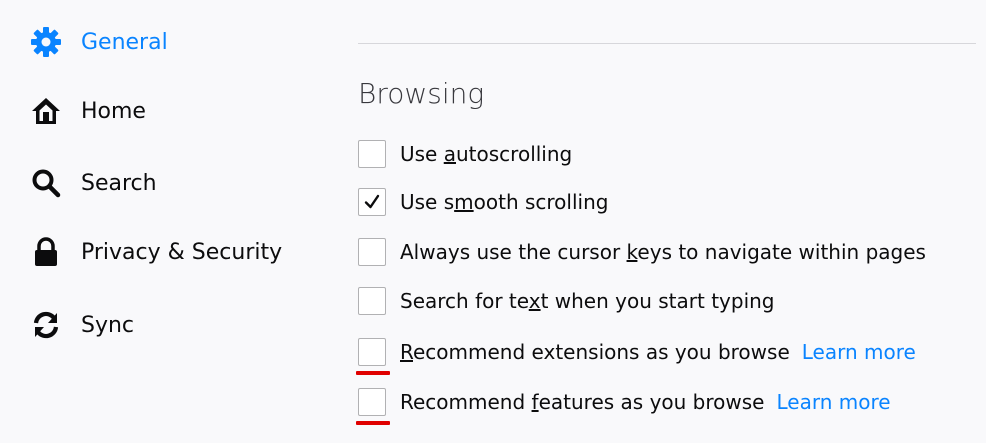  What do you see at coordinates (46, 252) in the screenshot?
I see `lock-icon` at bounding box center [46, 252].